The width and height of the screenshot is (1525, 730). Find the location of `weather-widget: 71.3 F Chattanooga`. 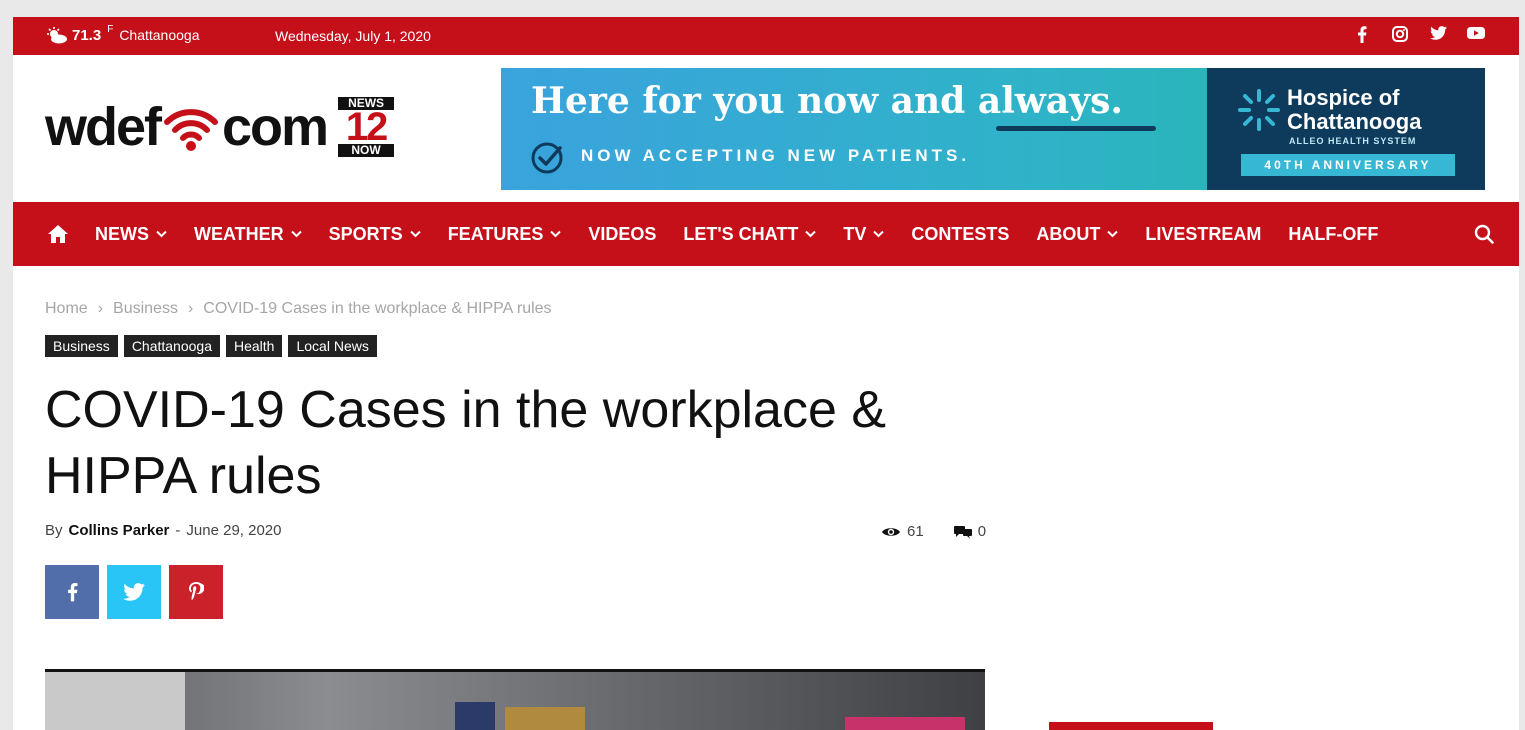

weather-widget: 71.3 F Chattanooga is located at coordinates (123, 34).